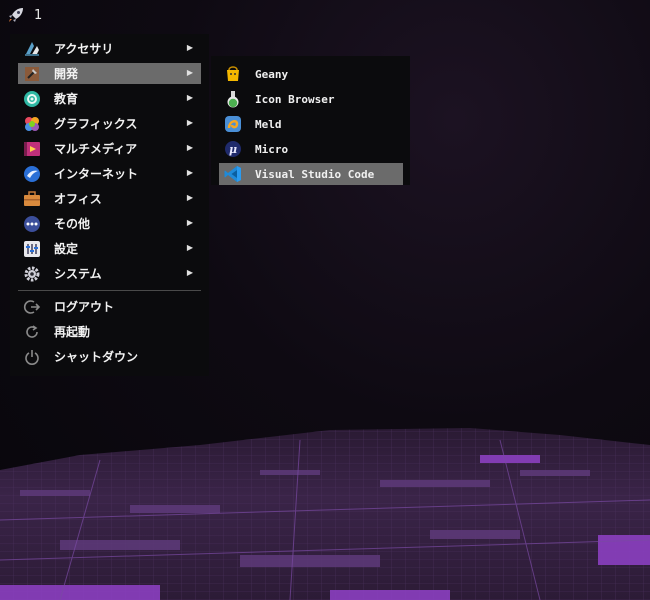 Image resolution: width=650 pixels, height=600 pixels. I want to click on submenu-item-vscode: Visual Studio Code, so click(311, 174).